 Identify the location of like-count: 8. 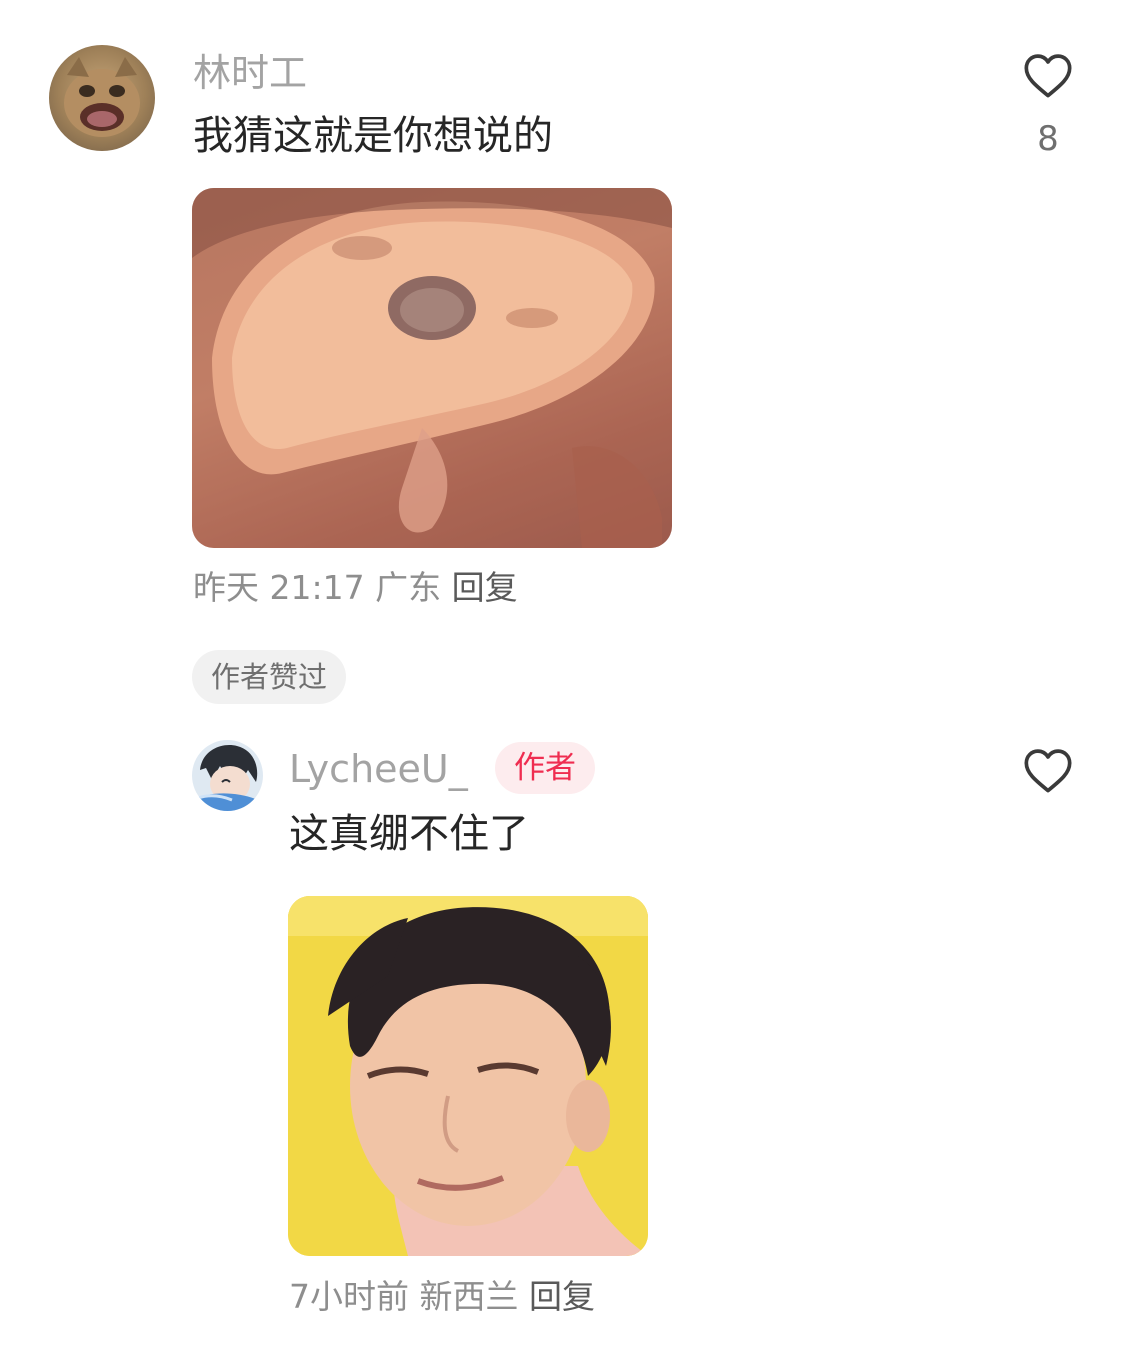
(1048, 139).